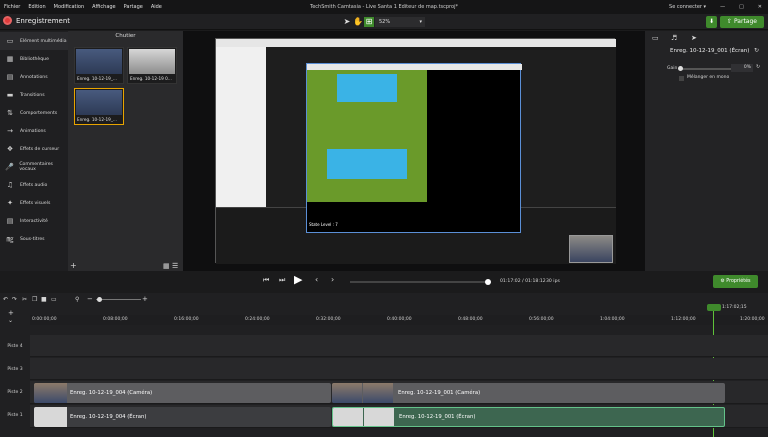  Describe the element at coordinates (683, 319) in the screenshot. I see `ruler-tick: 1:12:00;00` at that location.